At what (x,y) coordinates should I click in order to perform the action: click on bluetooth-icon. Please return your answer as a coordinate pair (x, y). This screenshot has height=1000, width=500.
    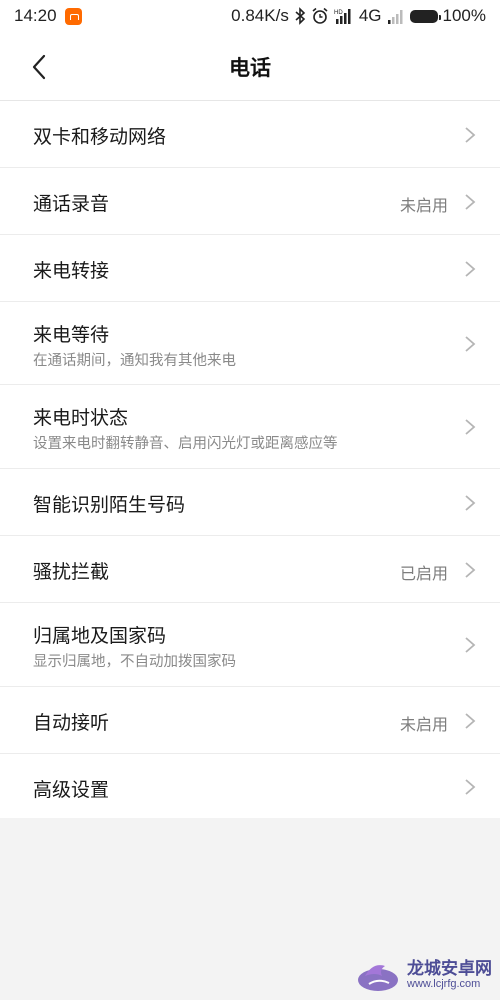
    Looking at the image, I should click on (300, 16).